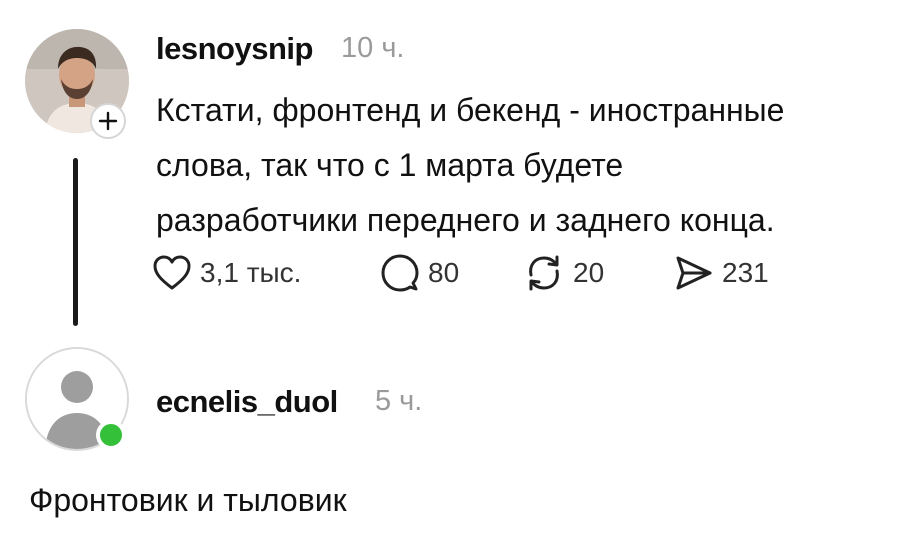 The width and height of the screenshot is (900, 549). I want to click on follow-button, so click(108, 121).